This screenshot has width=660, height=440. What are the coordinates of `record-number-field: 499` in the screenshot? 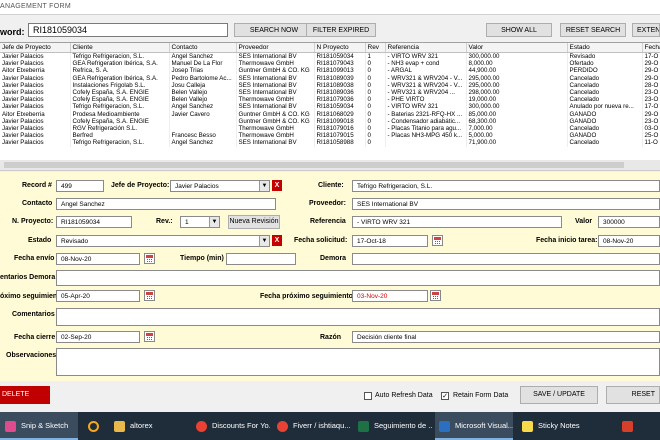 It's located at (80, 186).